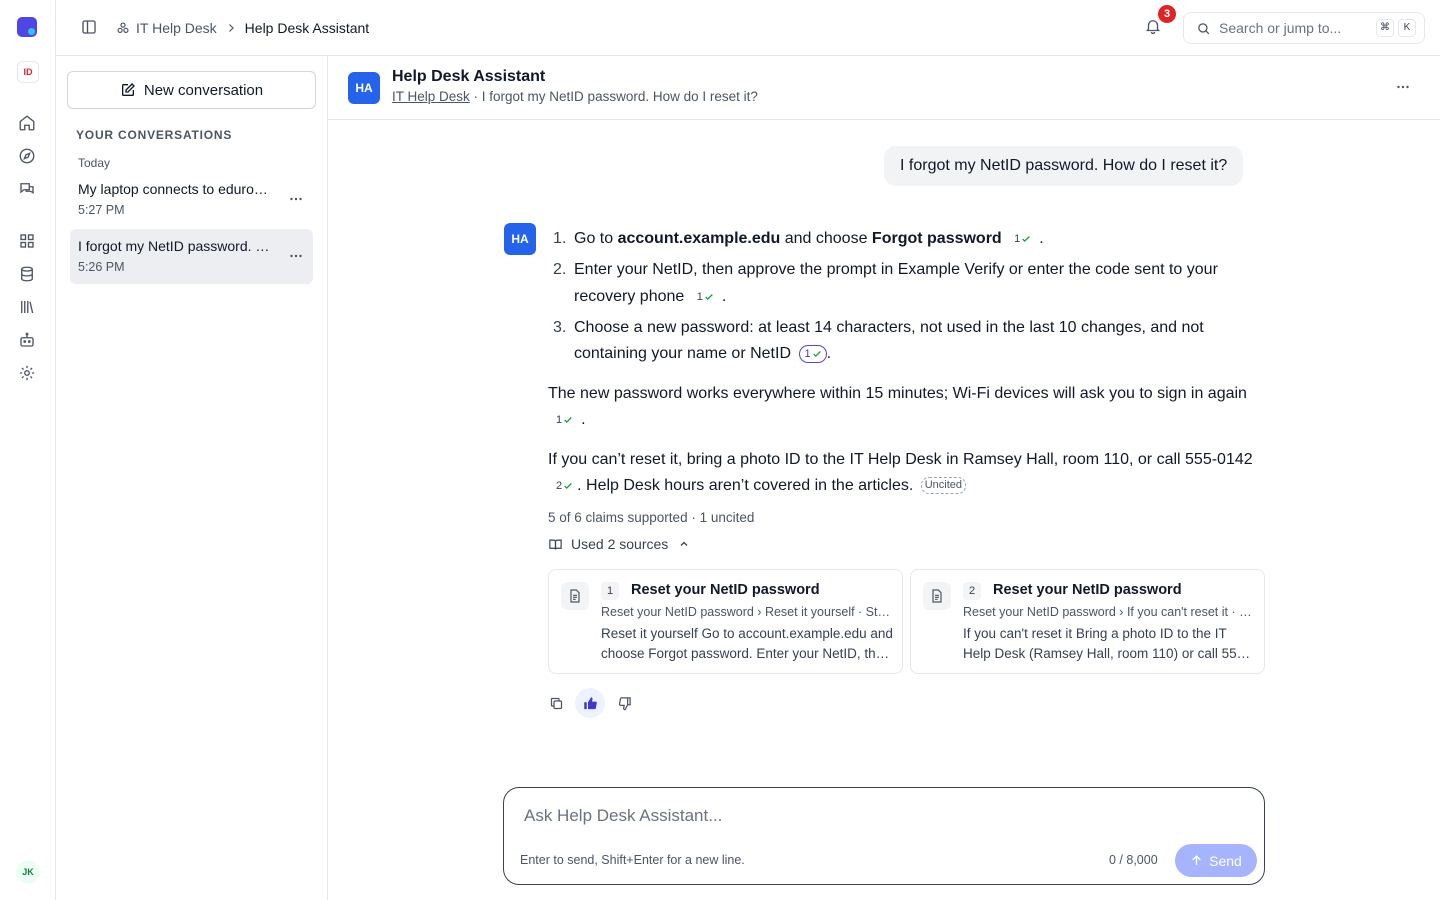 This screenshot has width=1440, height=900. I want to click on sources-label: Used 2 sources, so click(620, 544).